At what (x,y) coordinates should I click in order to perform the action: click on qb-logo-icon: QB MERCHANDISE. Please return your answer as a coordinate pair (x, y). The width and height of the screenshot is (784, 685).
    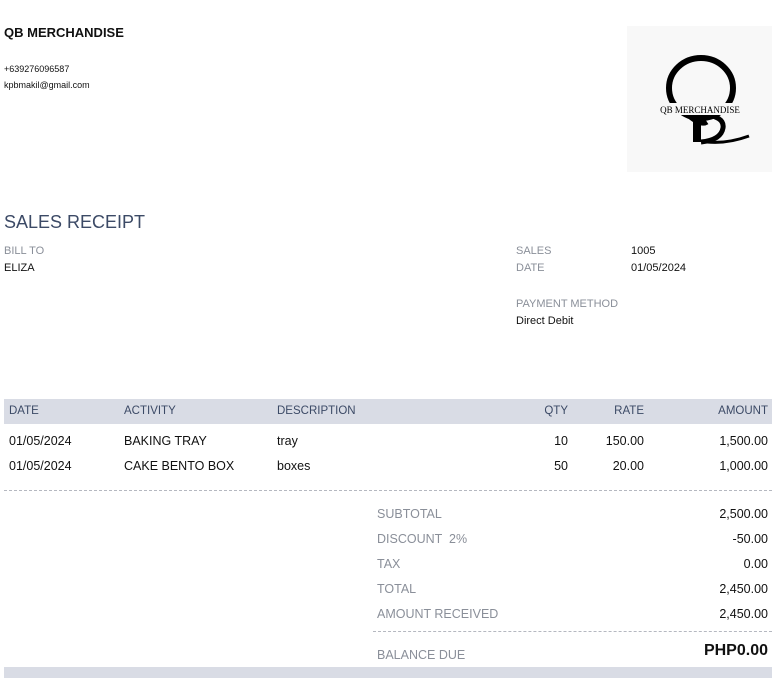
    Looking at the image, I should click on (705, 100).